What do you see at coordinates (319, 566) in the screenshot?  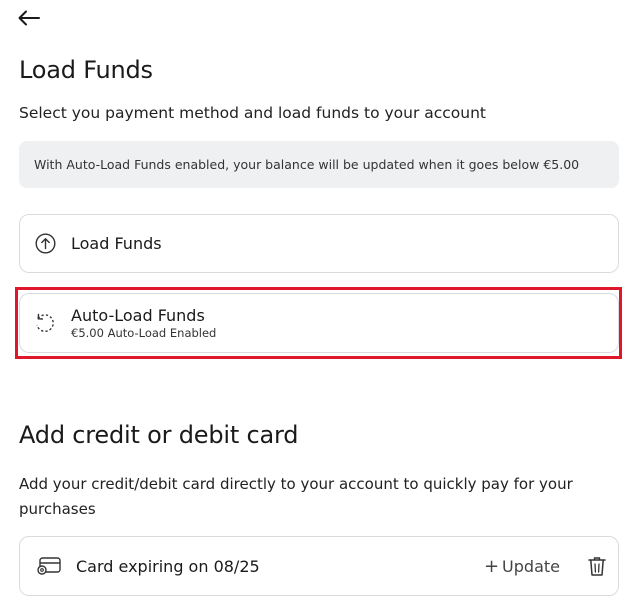 I see `saved-card-row: Card expiring on 08/25 + Update` at bounding box center [319, 566].